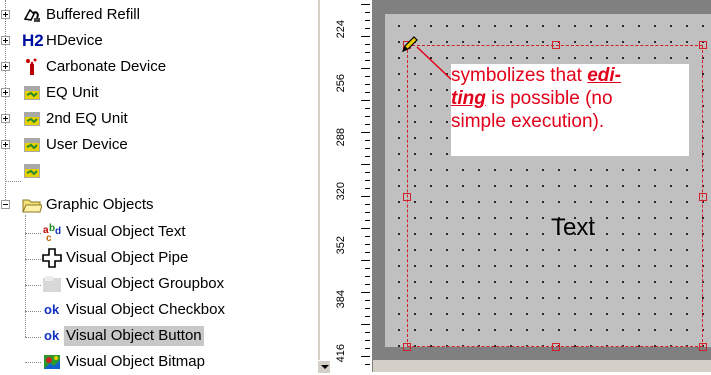 Image resolution: width=711 pixels, height=375 pixels. Describe the element at coordinates (436, 65) in the screenshot. I see `annotation-leader-line` at that location.